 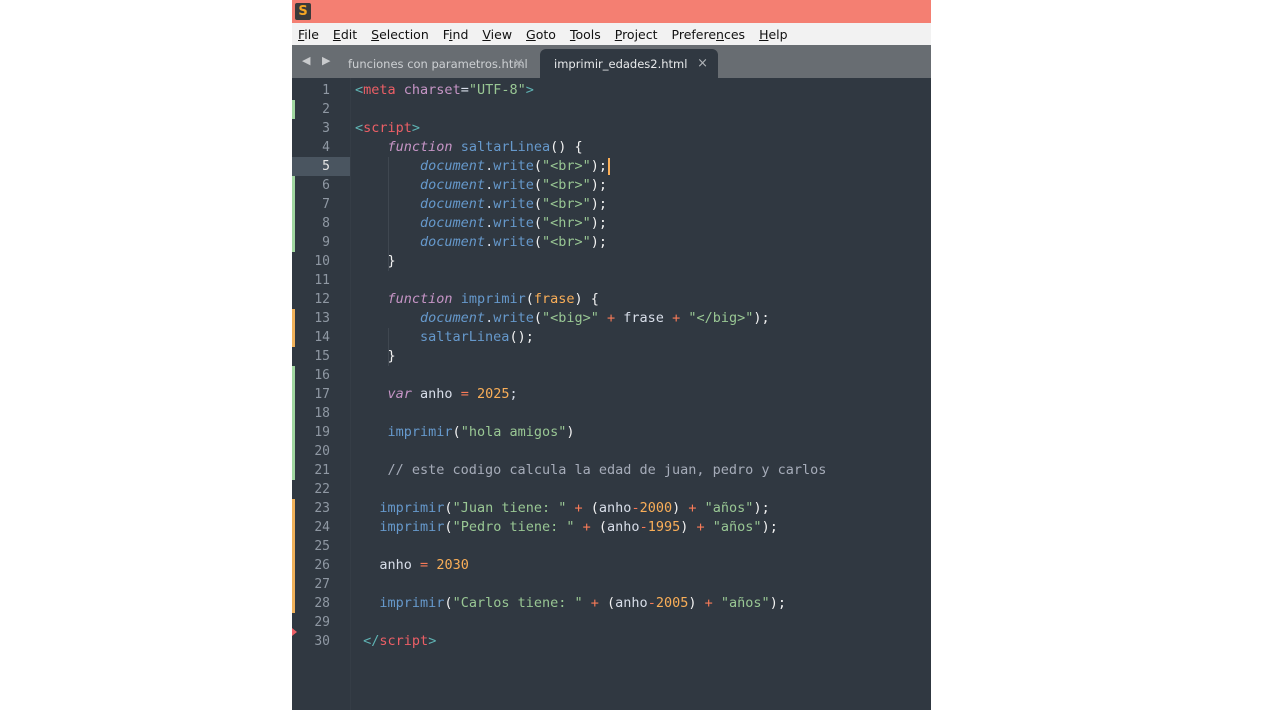 I want to click on code-line: 2, so click(x=611, y=109).